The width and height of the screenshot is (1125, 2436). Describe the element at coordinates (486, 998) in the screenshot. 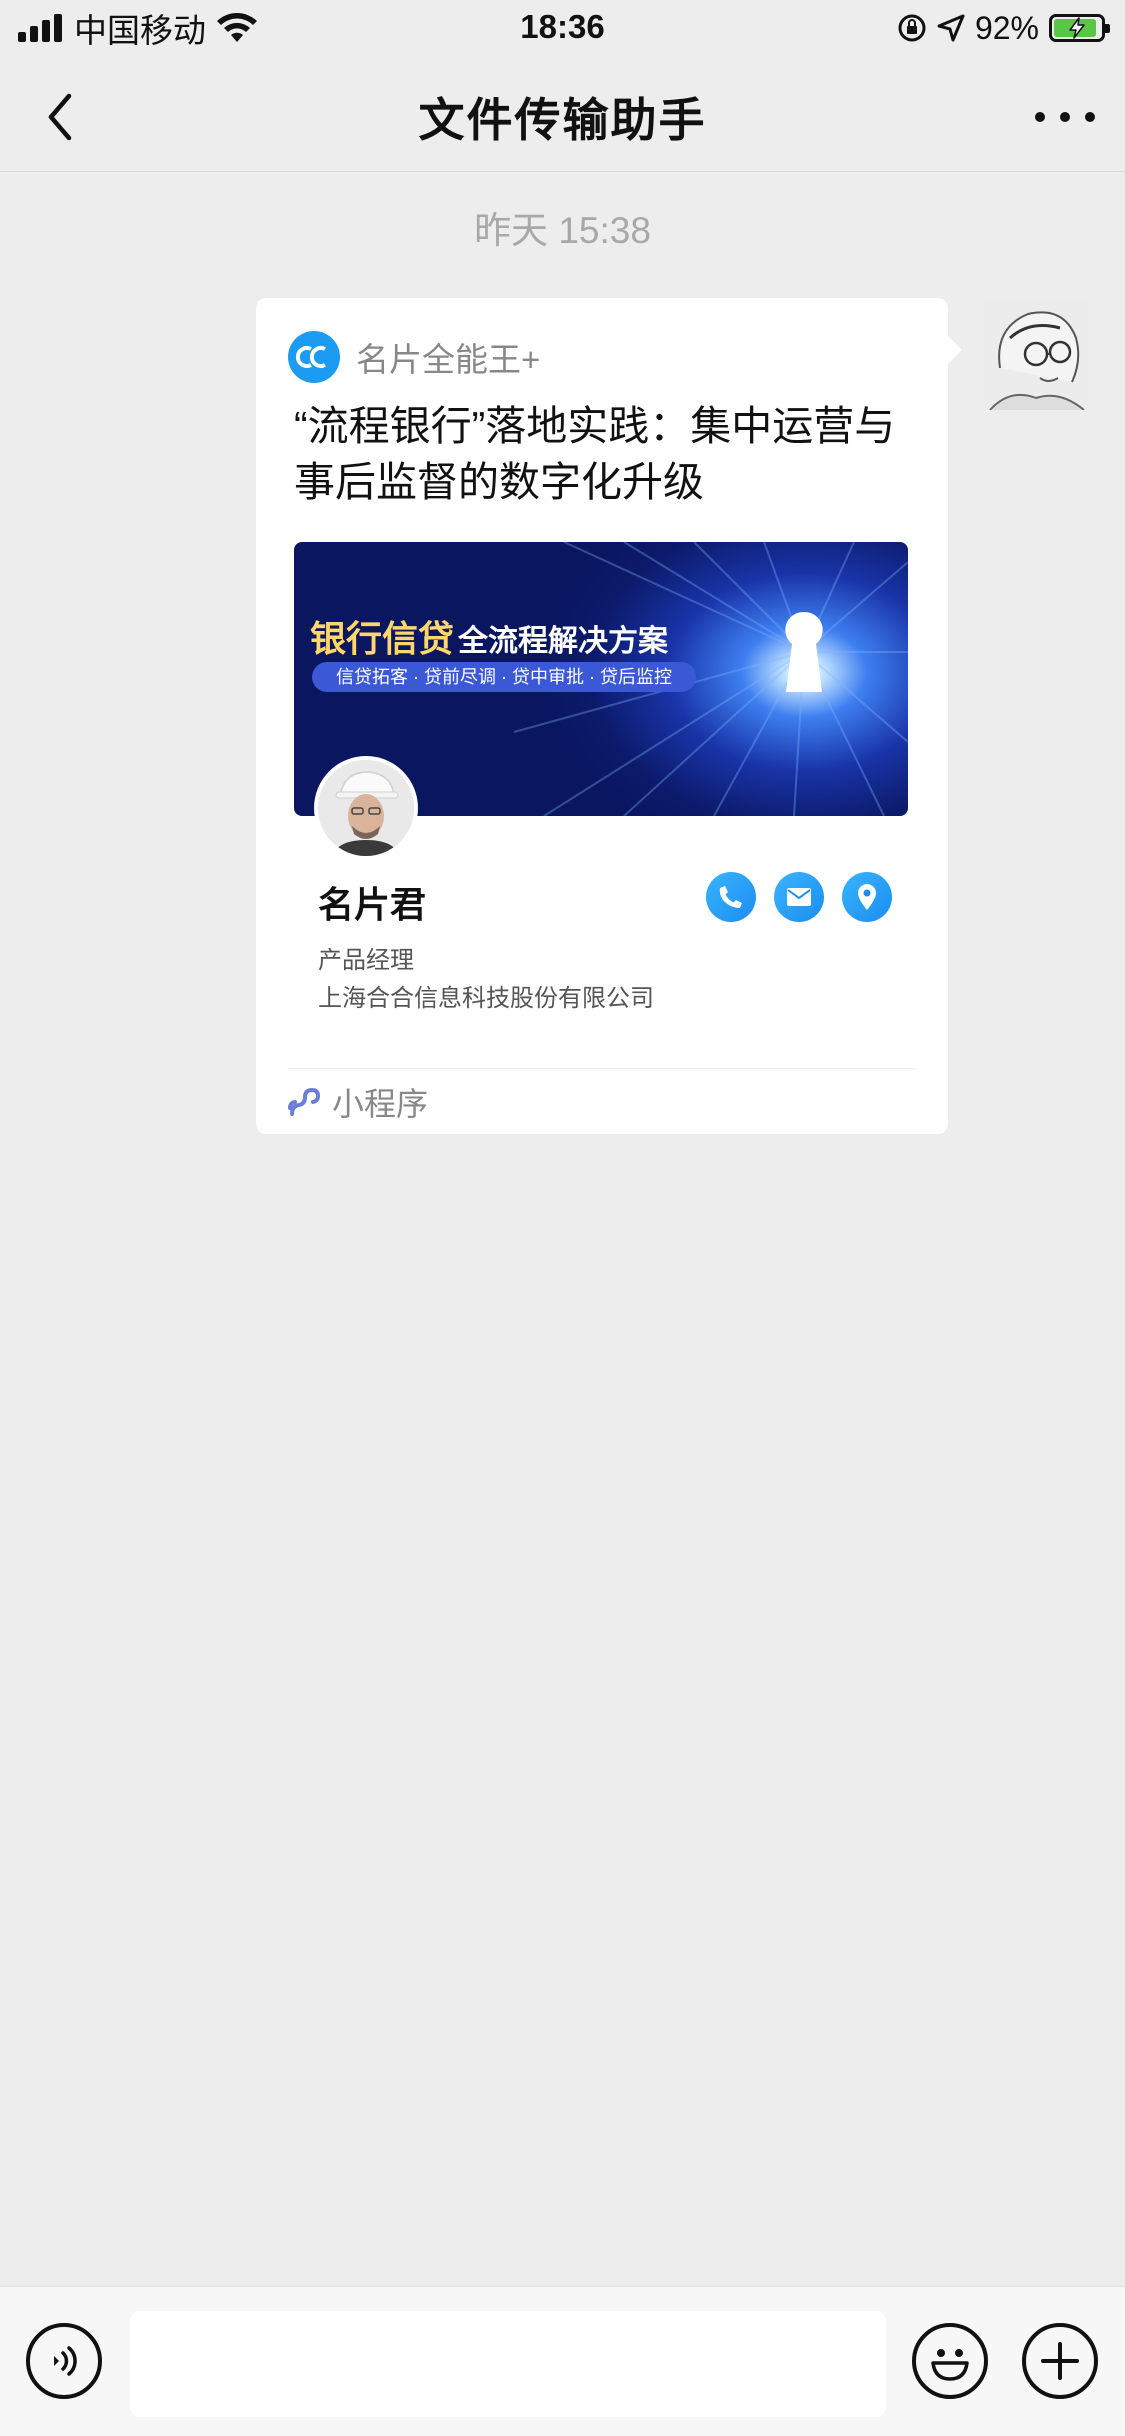

I see `person-company: 上海合合信息科技股份有限公司` at that location.